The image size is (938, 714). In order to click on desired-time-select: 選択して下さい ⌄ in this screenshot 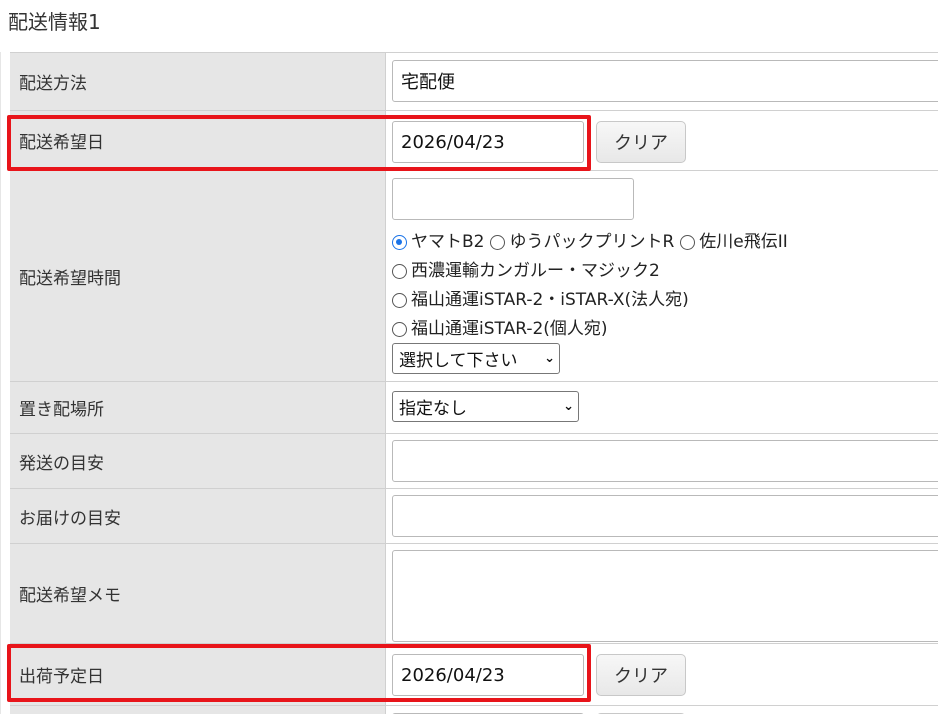, I will do `click(476, 358)`.